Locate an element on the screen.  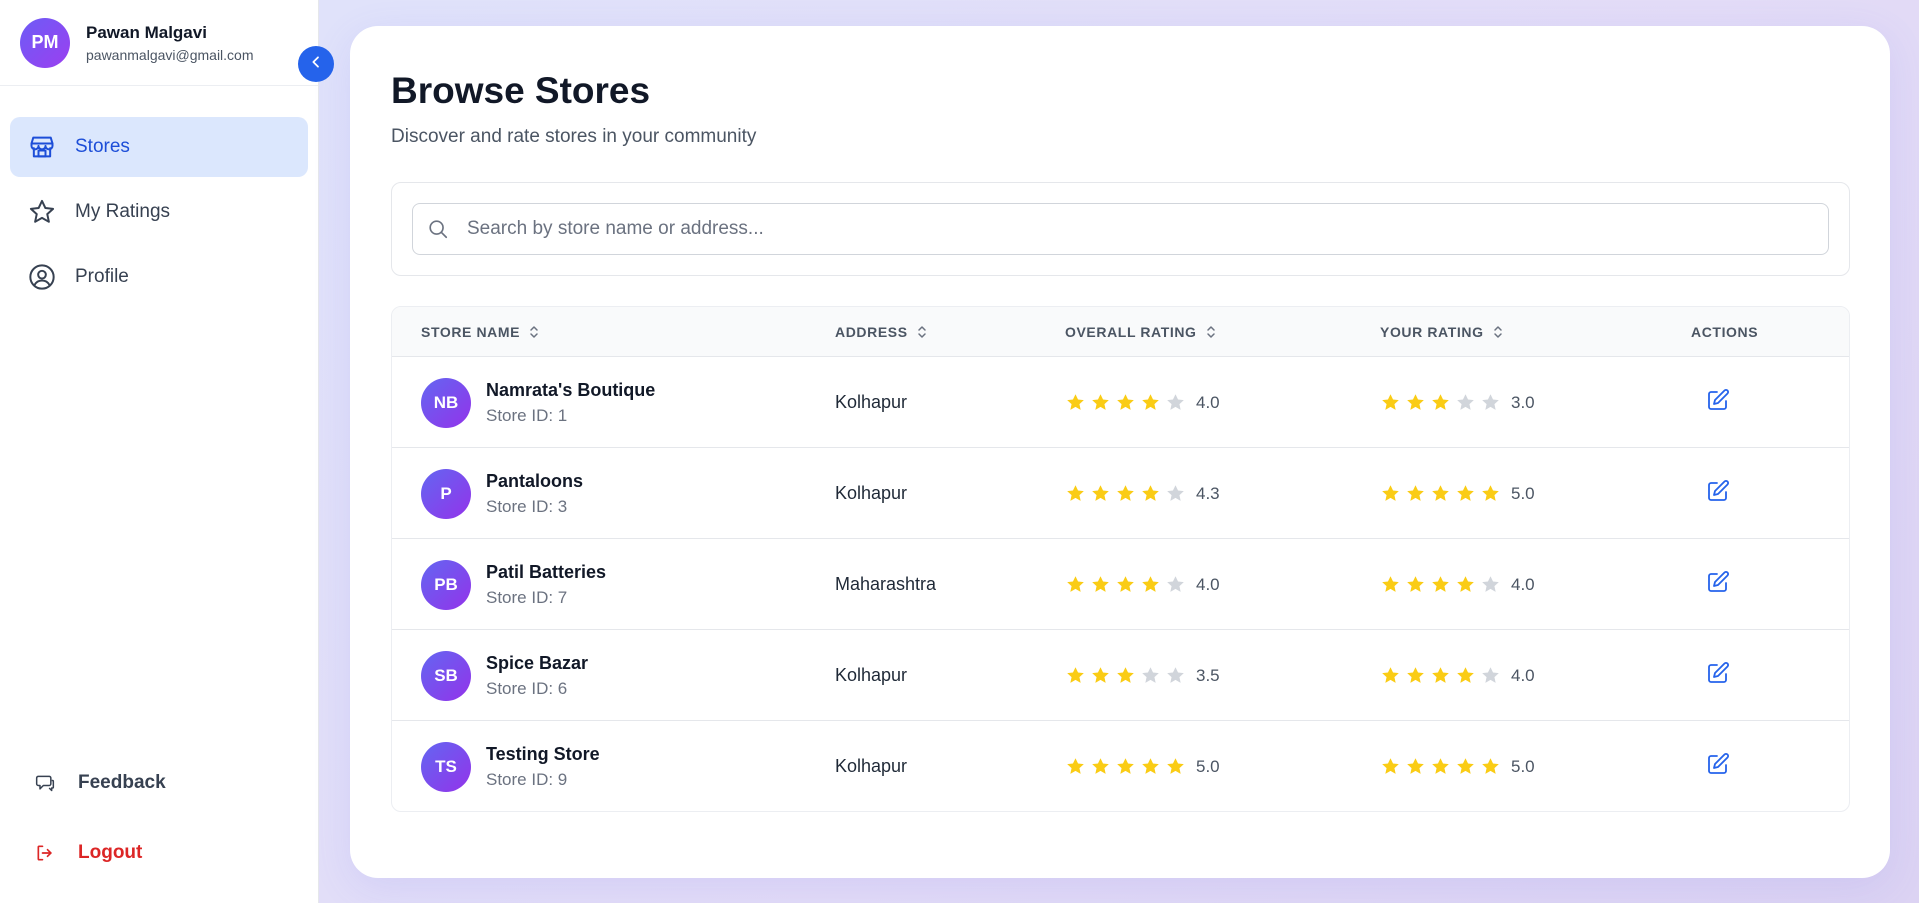
user-profile-block: PM Pawan Malgavi pawanmalgavi@gmail.com is located at coordinates (159, 43).